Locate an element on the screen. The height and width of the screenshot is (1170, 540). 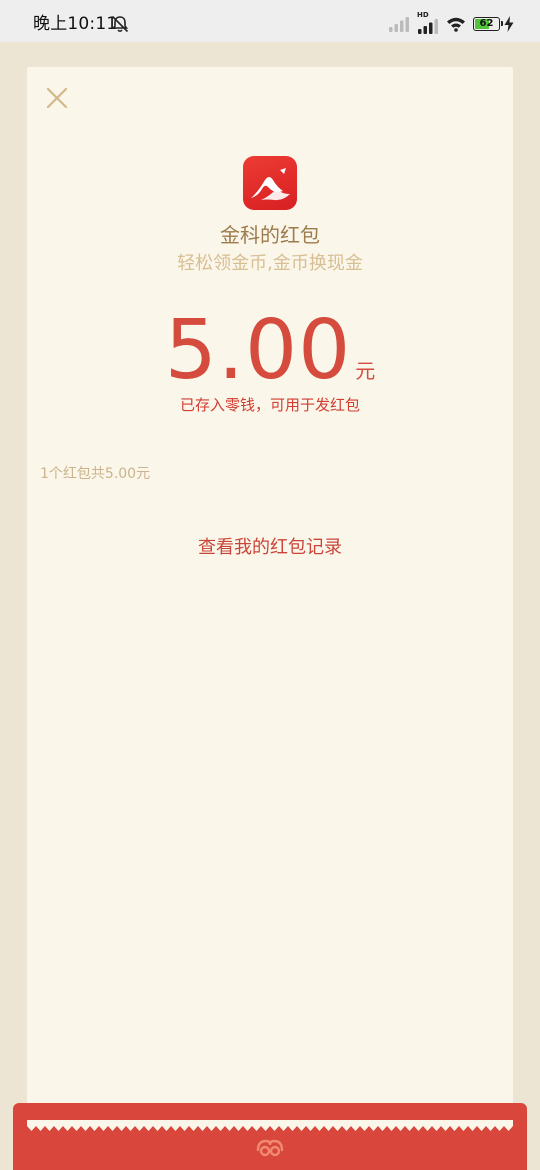
status-icons: HD 62 is located at coordinates (451, 23).